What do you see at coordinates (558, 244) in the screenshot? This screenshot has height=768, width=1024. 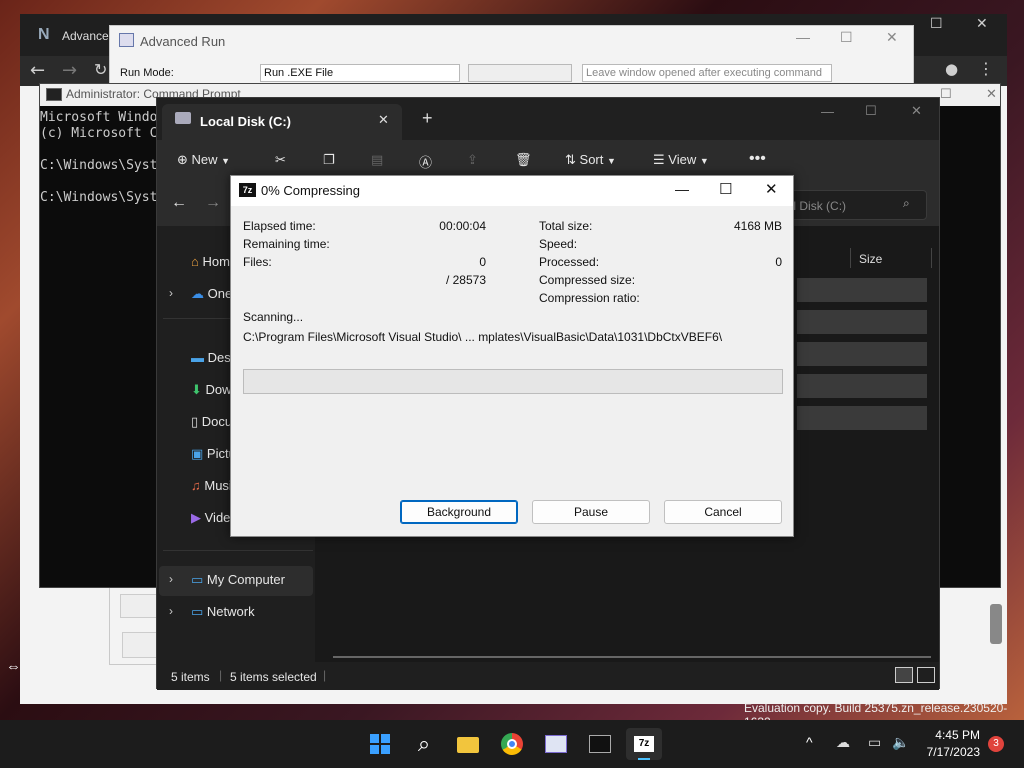 I see `speed-label: Speed:` at bounding box center [558, 244].